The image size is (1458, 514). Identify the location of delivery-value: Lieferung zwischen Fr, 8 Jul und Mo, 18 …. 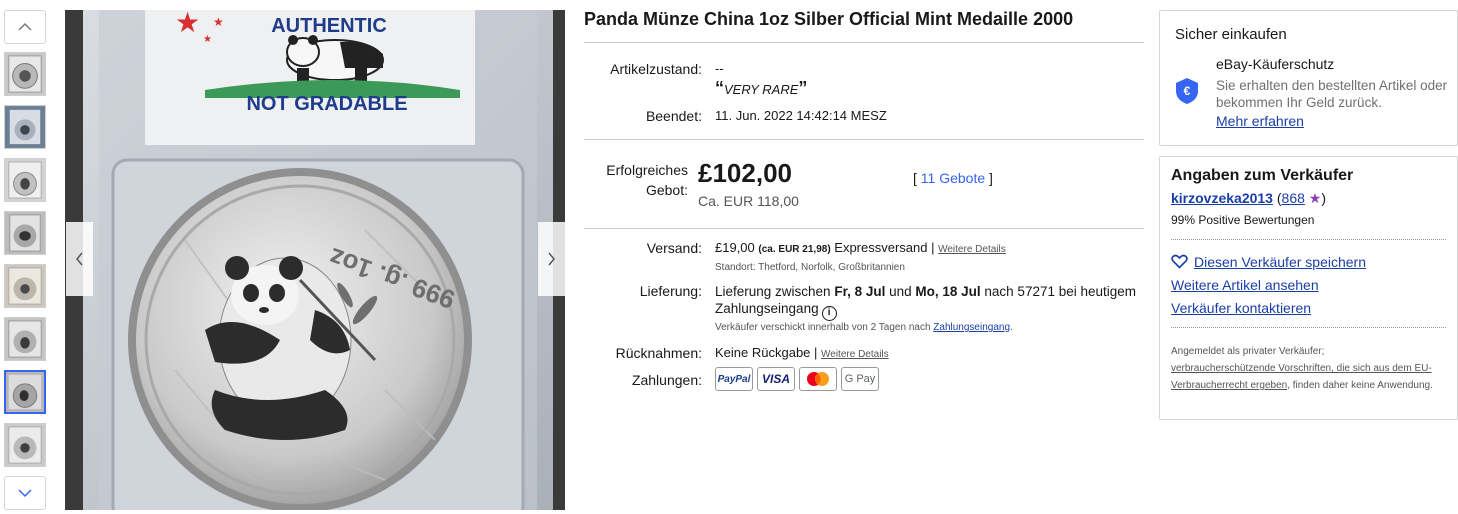
(925, 302).